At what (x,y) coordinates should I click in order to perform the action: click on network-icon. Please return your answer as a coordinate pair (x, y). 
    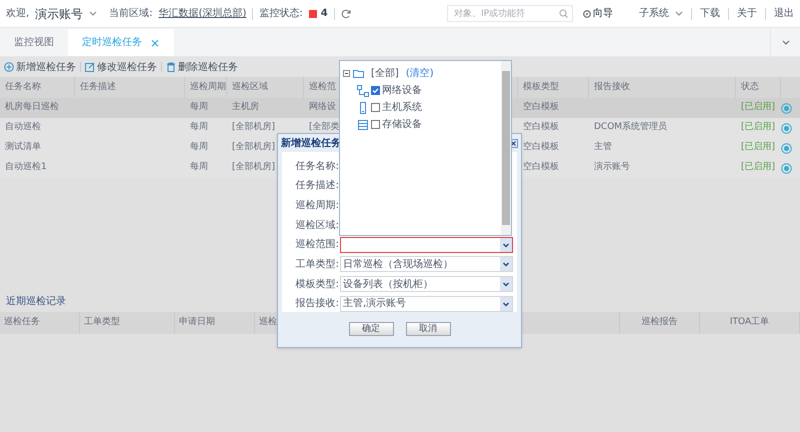
    Looking at the image, I should click on (363, 90).